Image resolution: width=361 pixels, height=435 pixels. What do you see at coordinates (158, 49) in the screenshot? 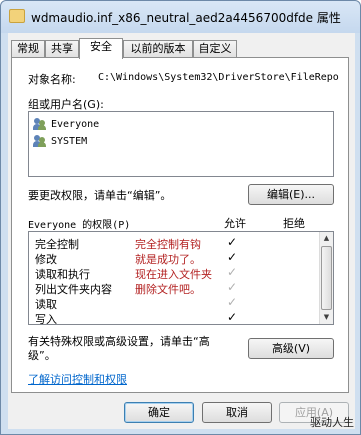
I see `tab-previous-versions: 以前的版本` at bounding box center [158, 49].